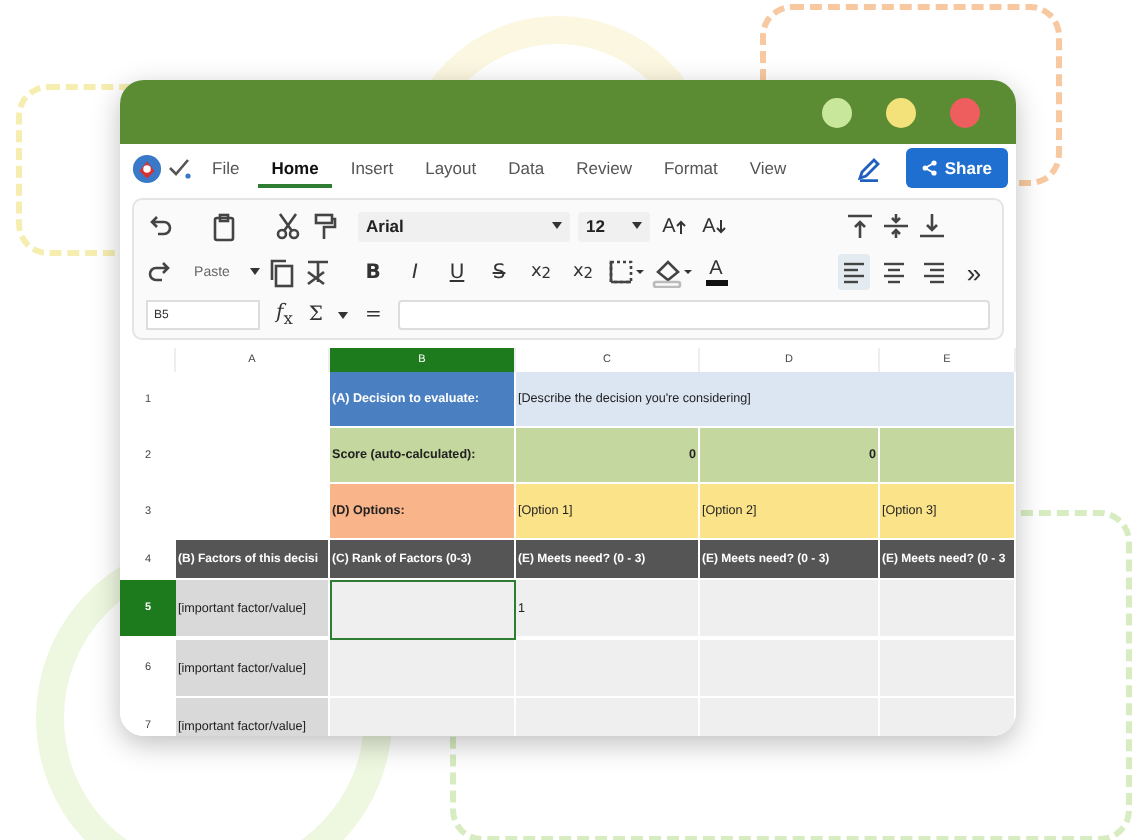 Image resolution: width=1140 pixels, height=840 pixels. What do you see at coordinates (499, 272) in the screenshot?
I see `format-button: S` at bounding box center [499, 272].